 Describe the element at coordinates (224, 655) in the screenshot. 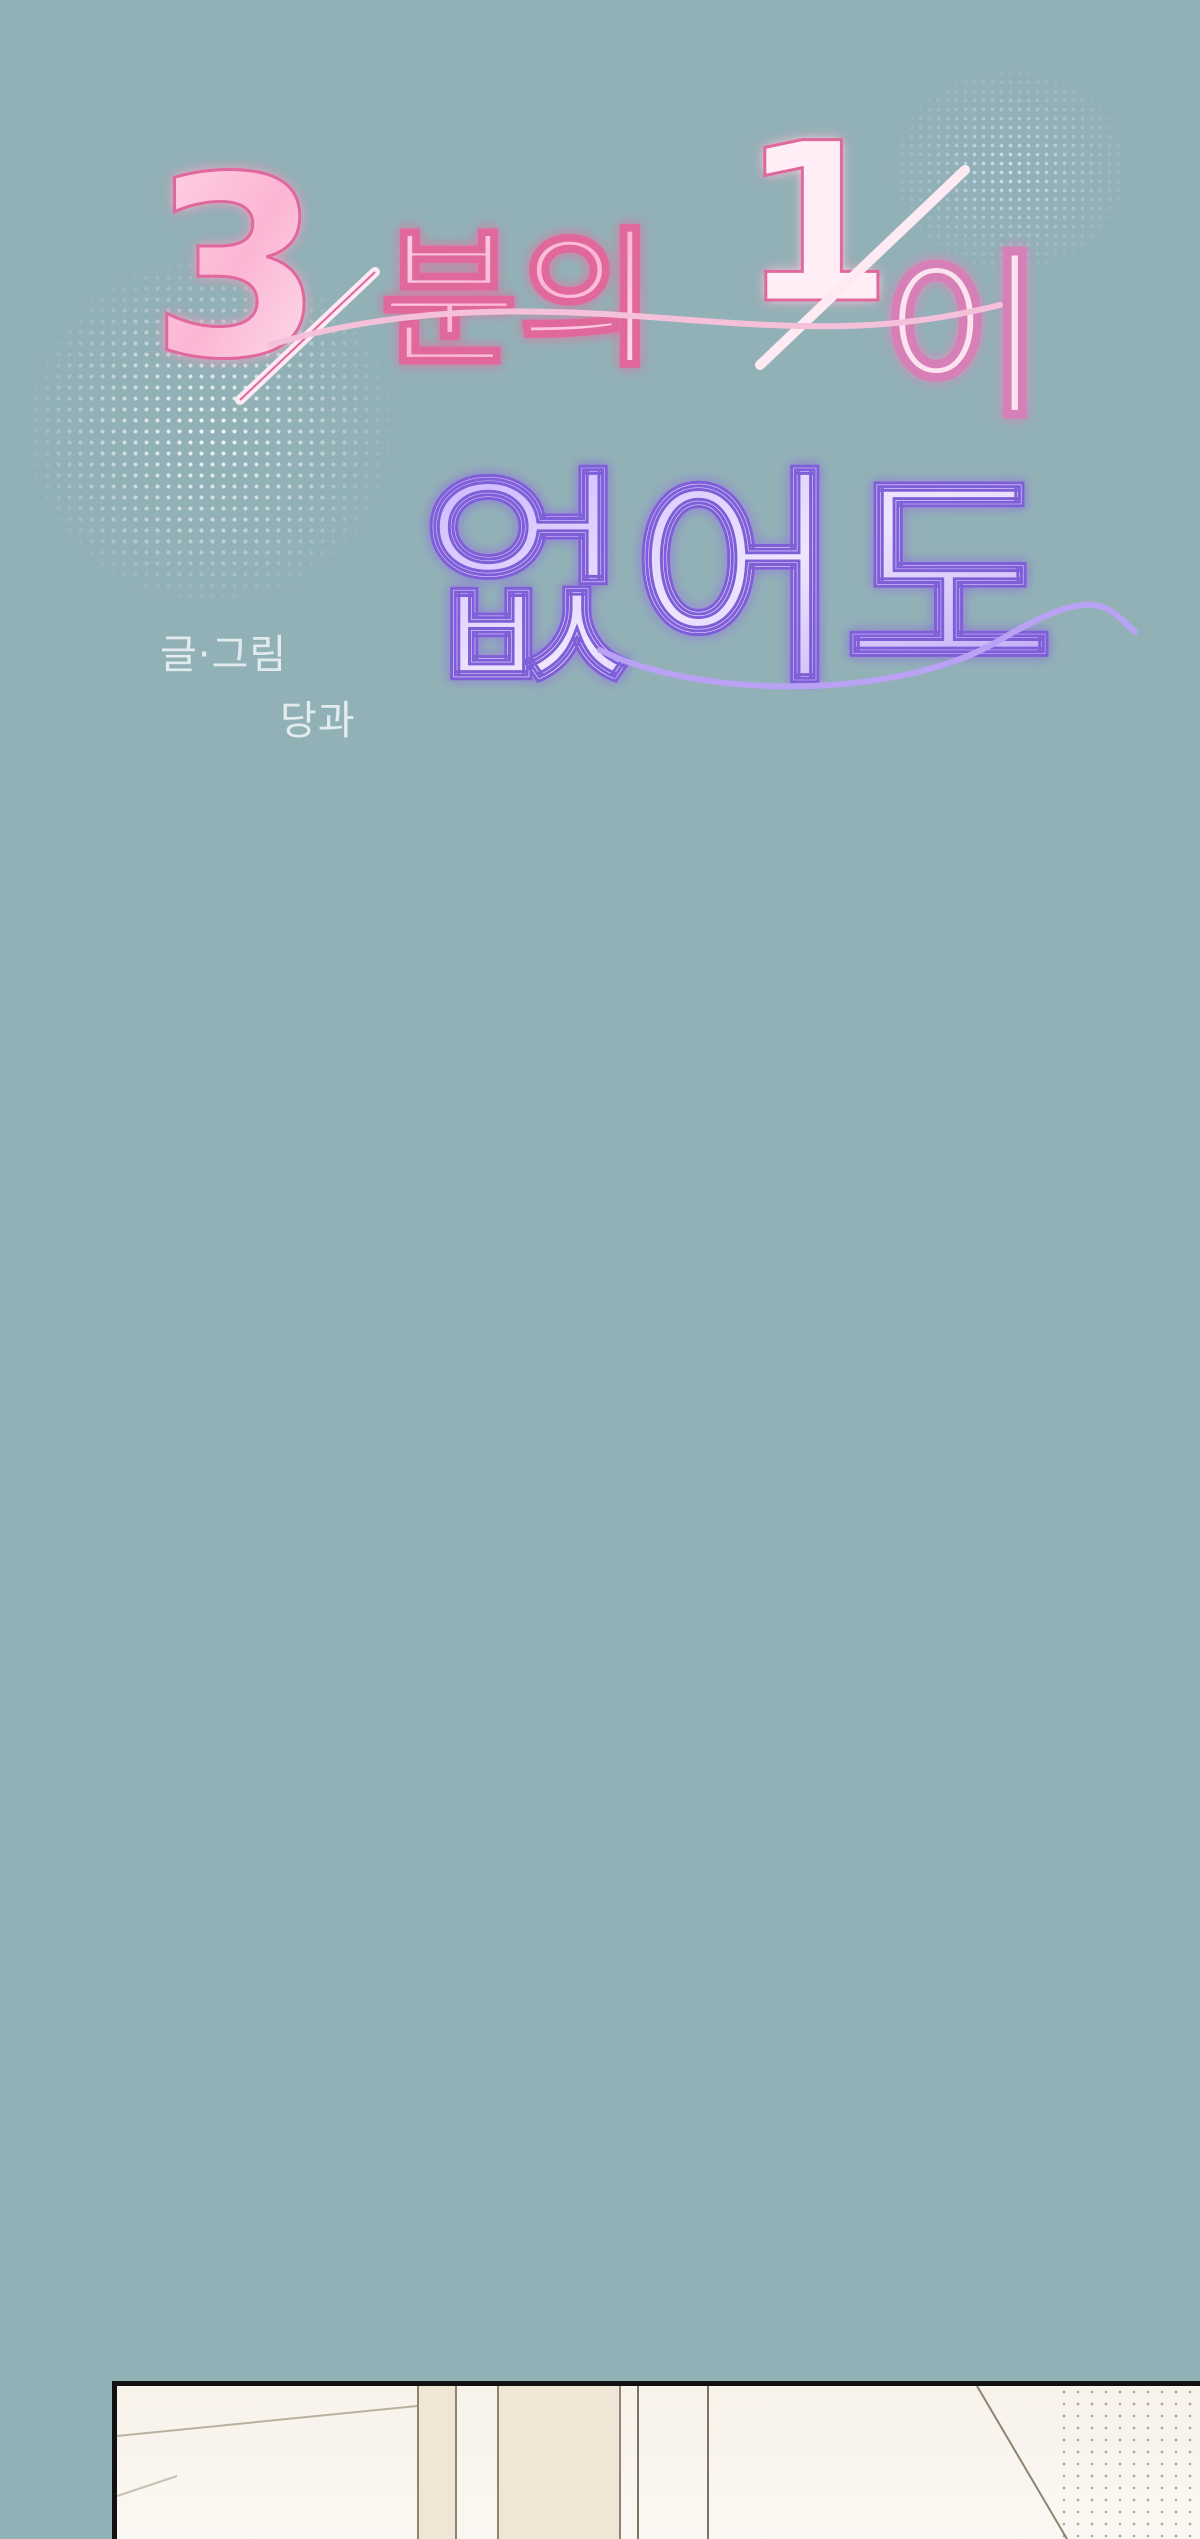

I see `credit-role: 글·그림` at that location.